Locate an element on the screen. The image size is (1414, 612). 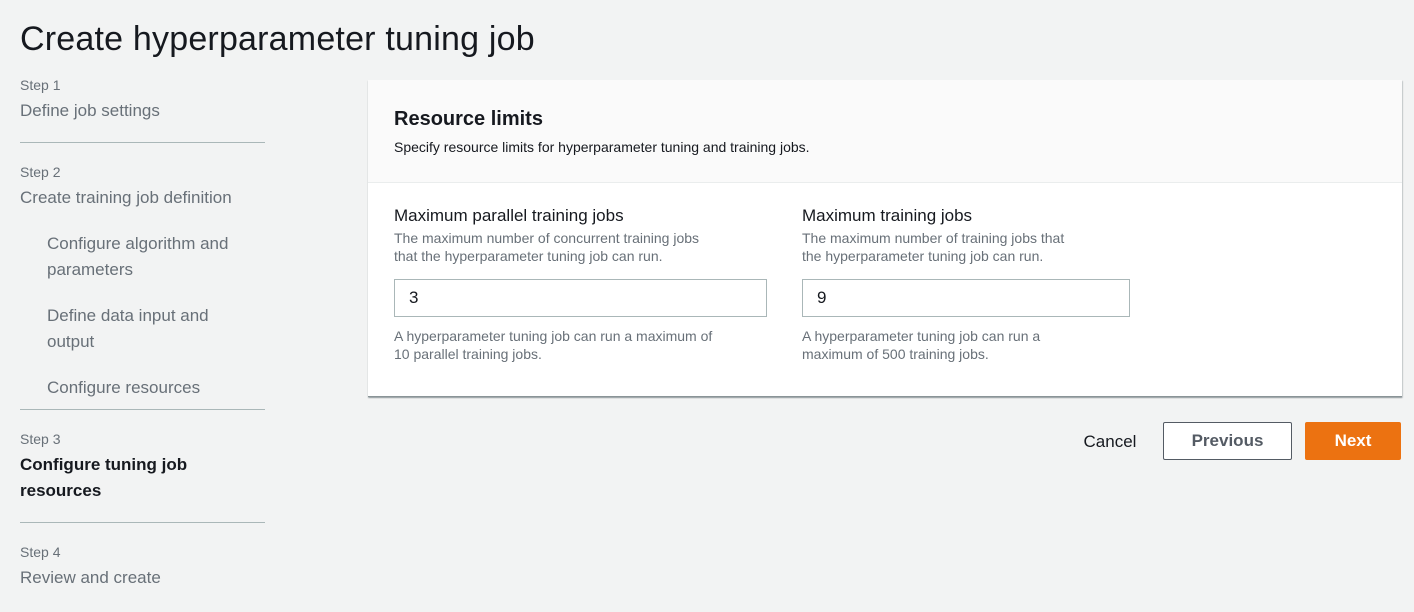
max-training-jobs-input is located at coordinates (966, 298).